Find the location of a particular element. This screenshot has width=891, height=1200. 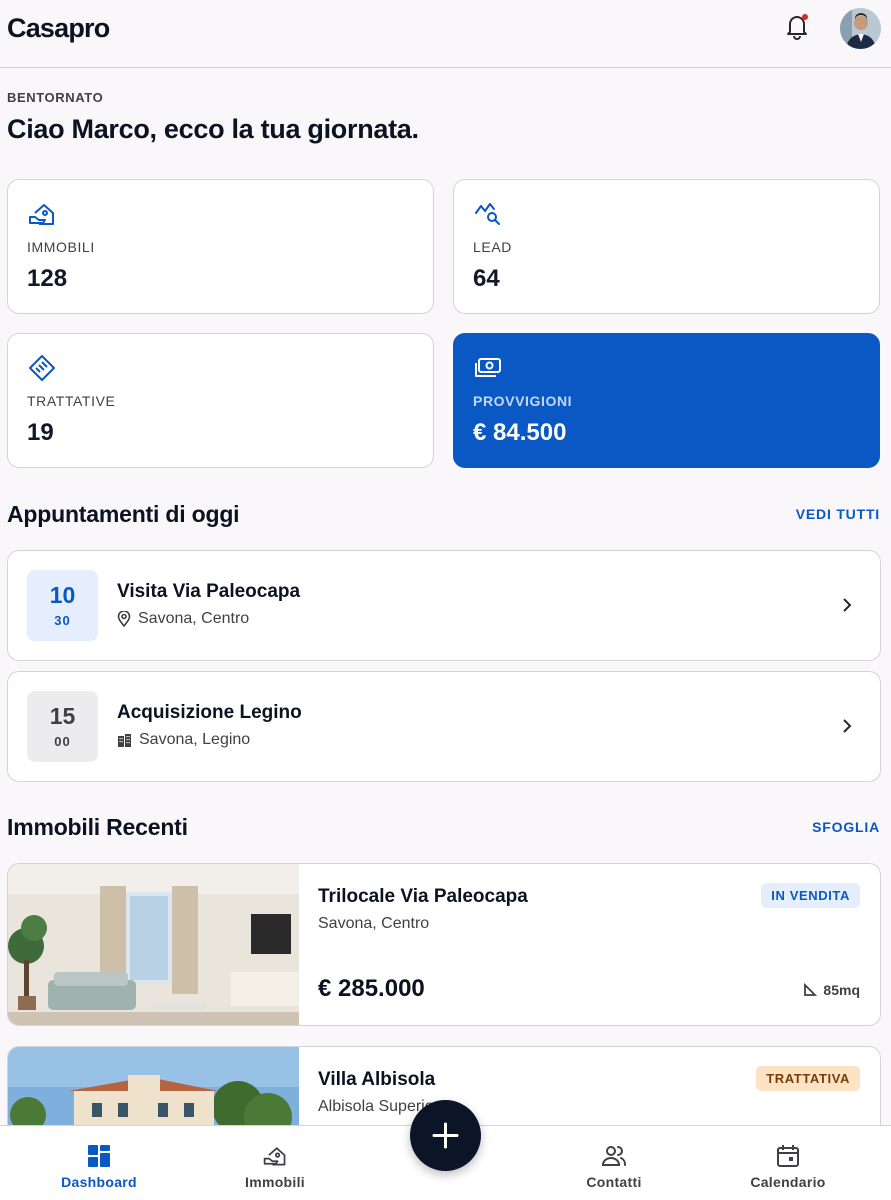

stat-card-trattative: TRATTATIVE 19 is located at coordinates (220, 400).